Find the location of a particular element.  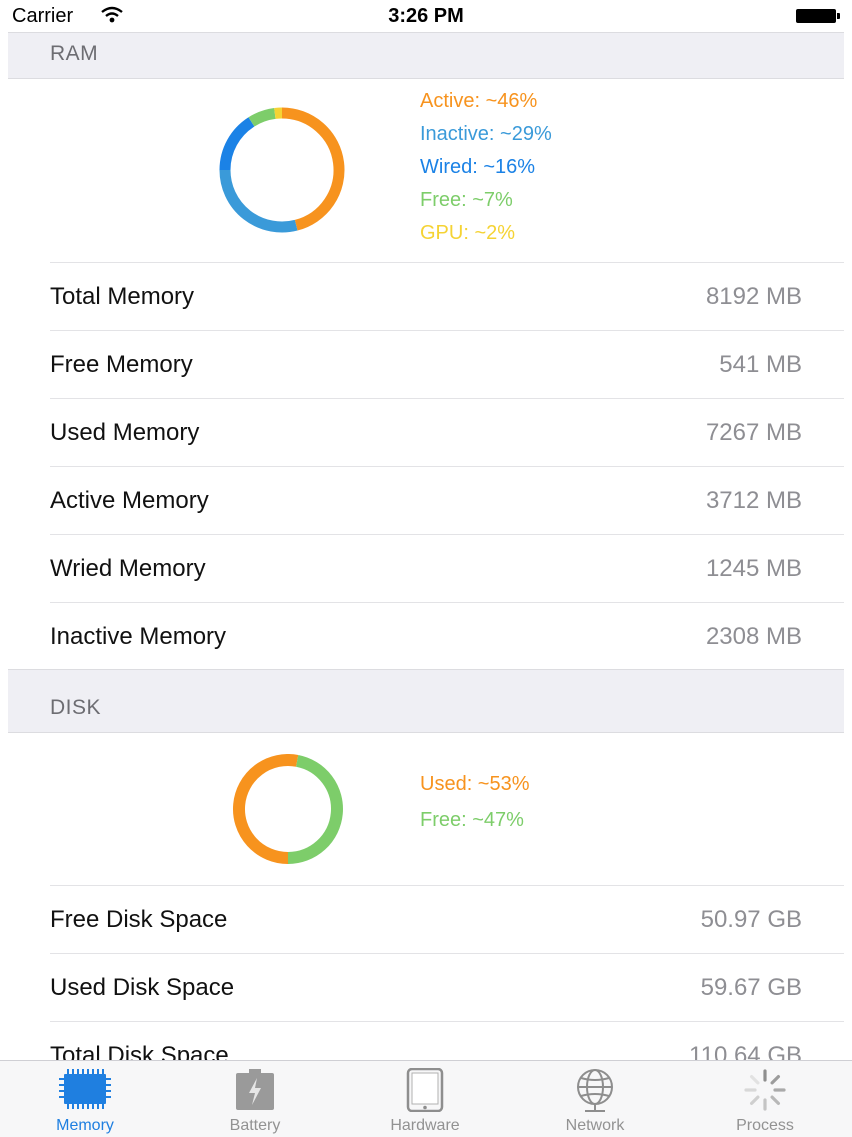

tab-battery: Battery is located at coordinates (255, 1099).